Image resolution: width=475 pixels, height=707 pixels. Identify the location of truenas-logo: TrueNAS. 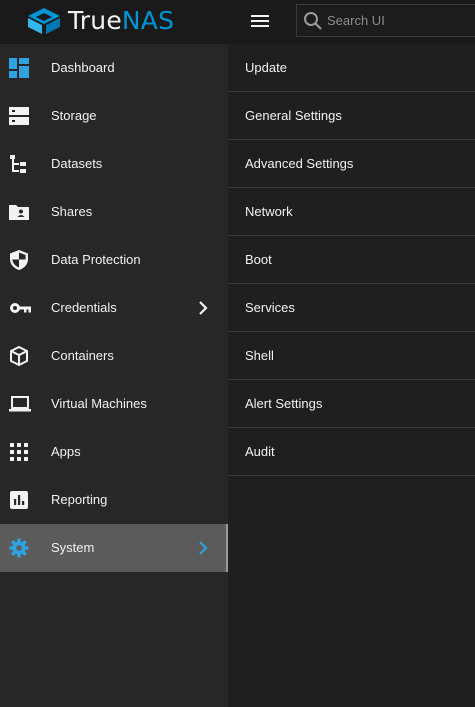
(100, 21).